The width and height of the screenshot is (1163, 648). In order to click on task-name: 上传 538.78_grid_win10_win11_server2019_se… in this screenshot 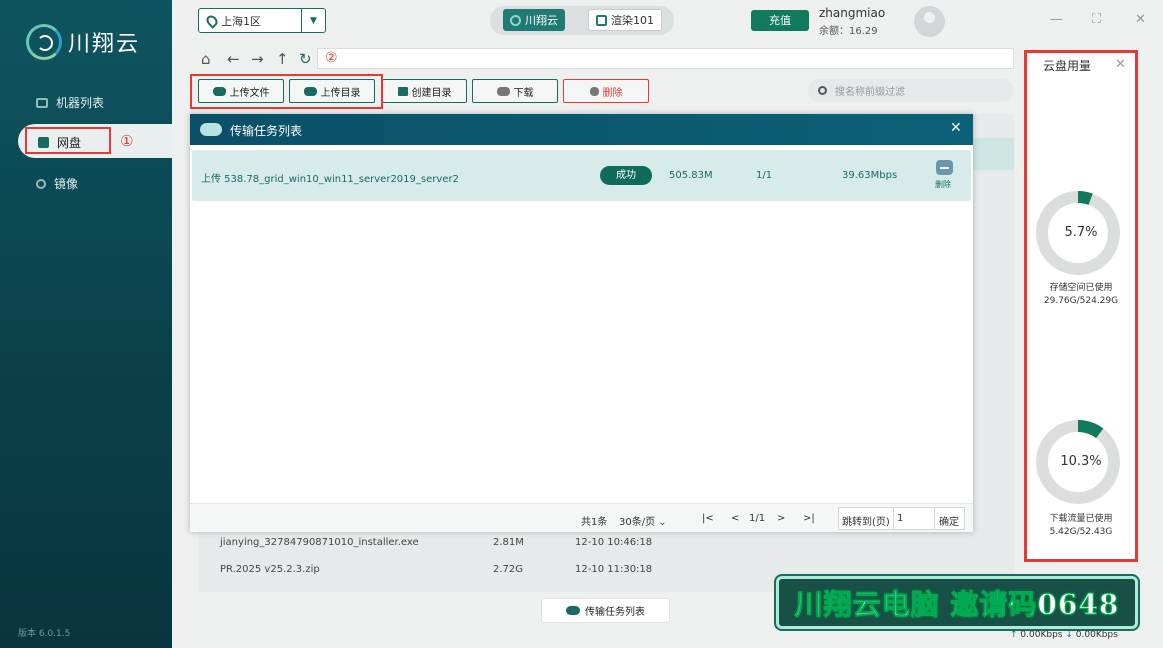, I will do `click(330, 179)`.